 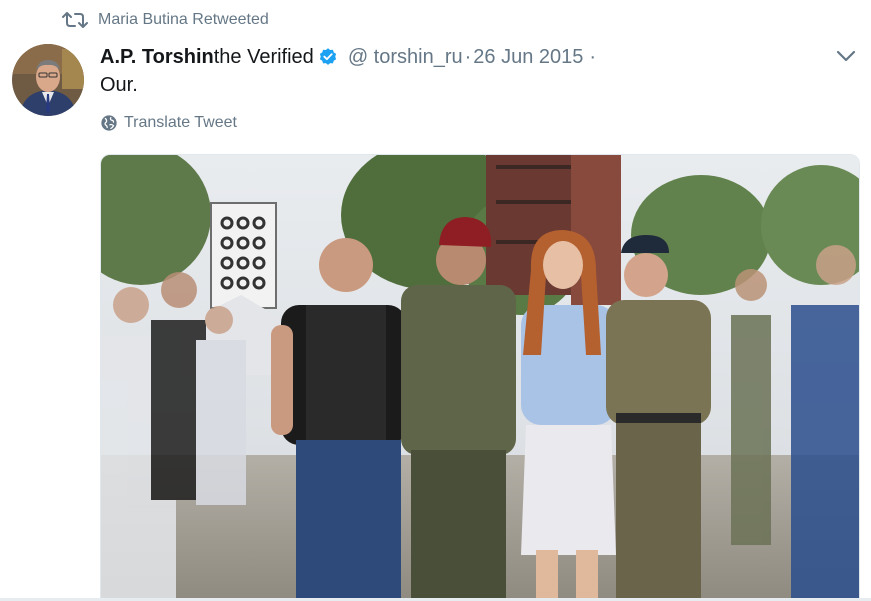 What do you see at coordinates (183, 20) in the screenshot?
I see `retweet-label: Maria Butina Retweeted` at bounding box center [183, 20].